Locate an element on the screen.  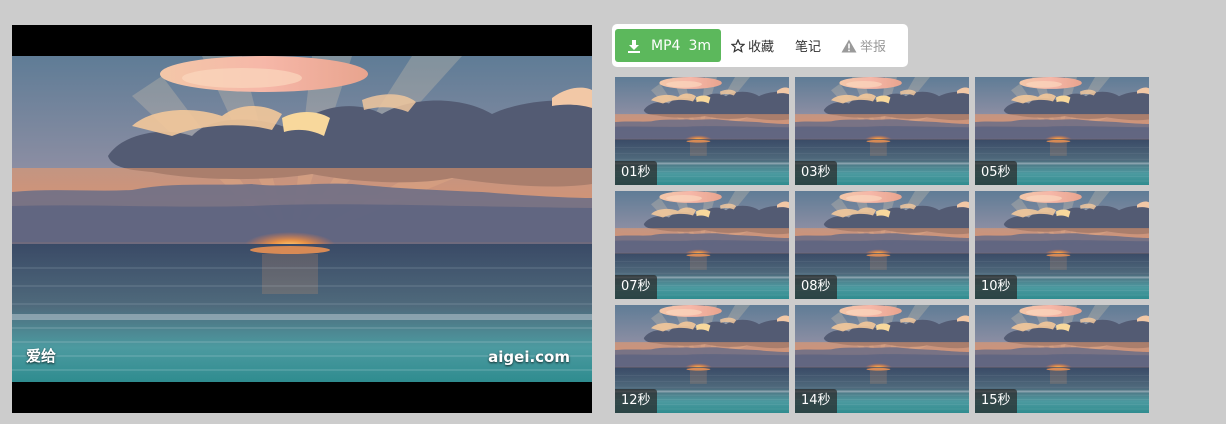
download-format: MP4 is located at coordinates (666, 45).